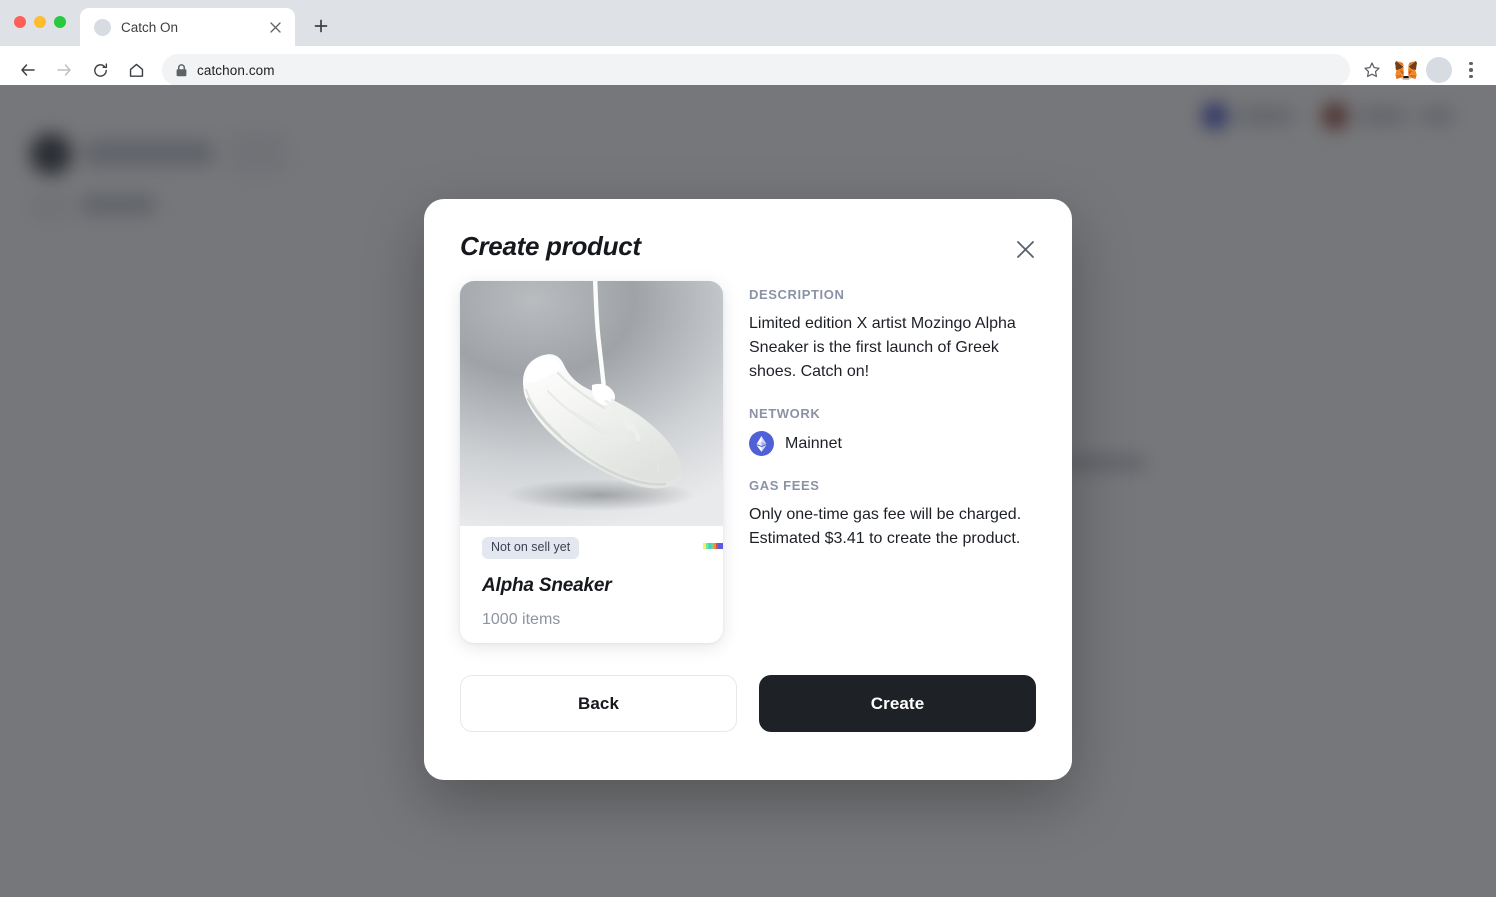  Describe the element at coordinates (756, 70) in the screenshot. I see `address-bar: catchon.com` at that location.